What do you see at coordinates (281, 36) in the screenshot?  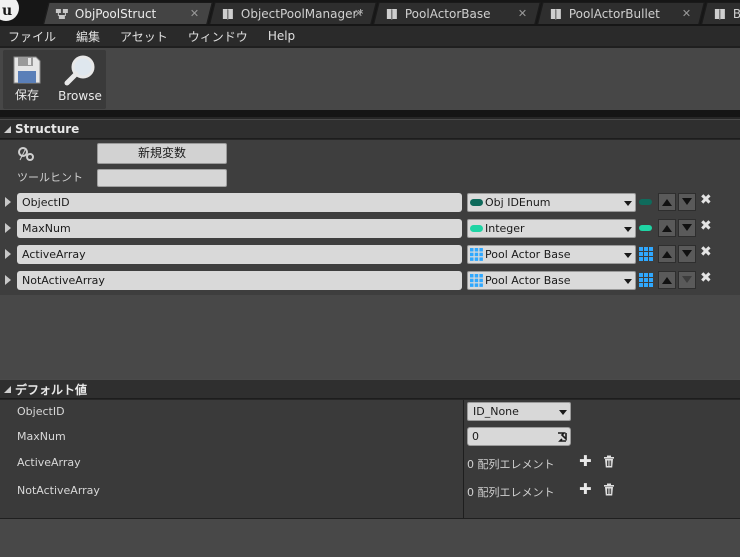 I see `menu-help: Help` at bounding box center [281, 36].